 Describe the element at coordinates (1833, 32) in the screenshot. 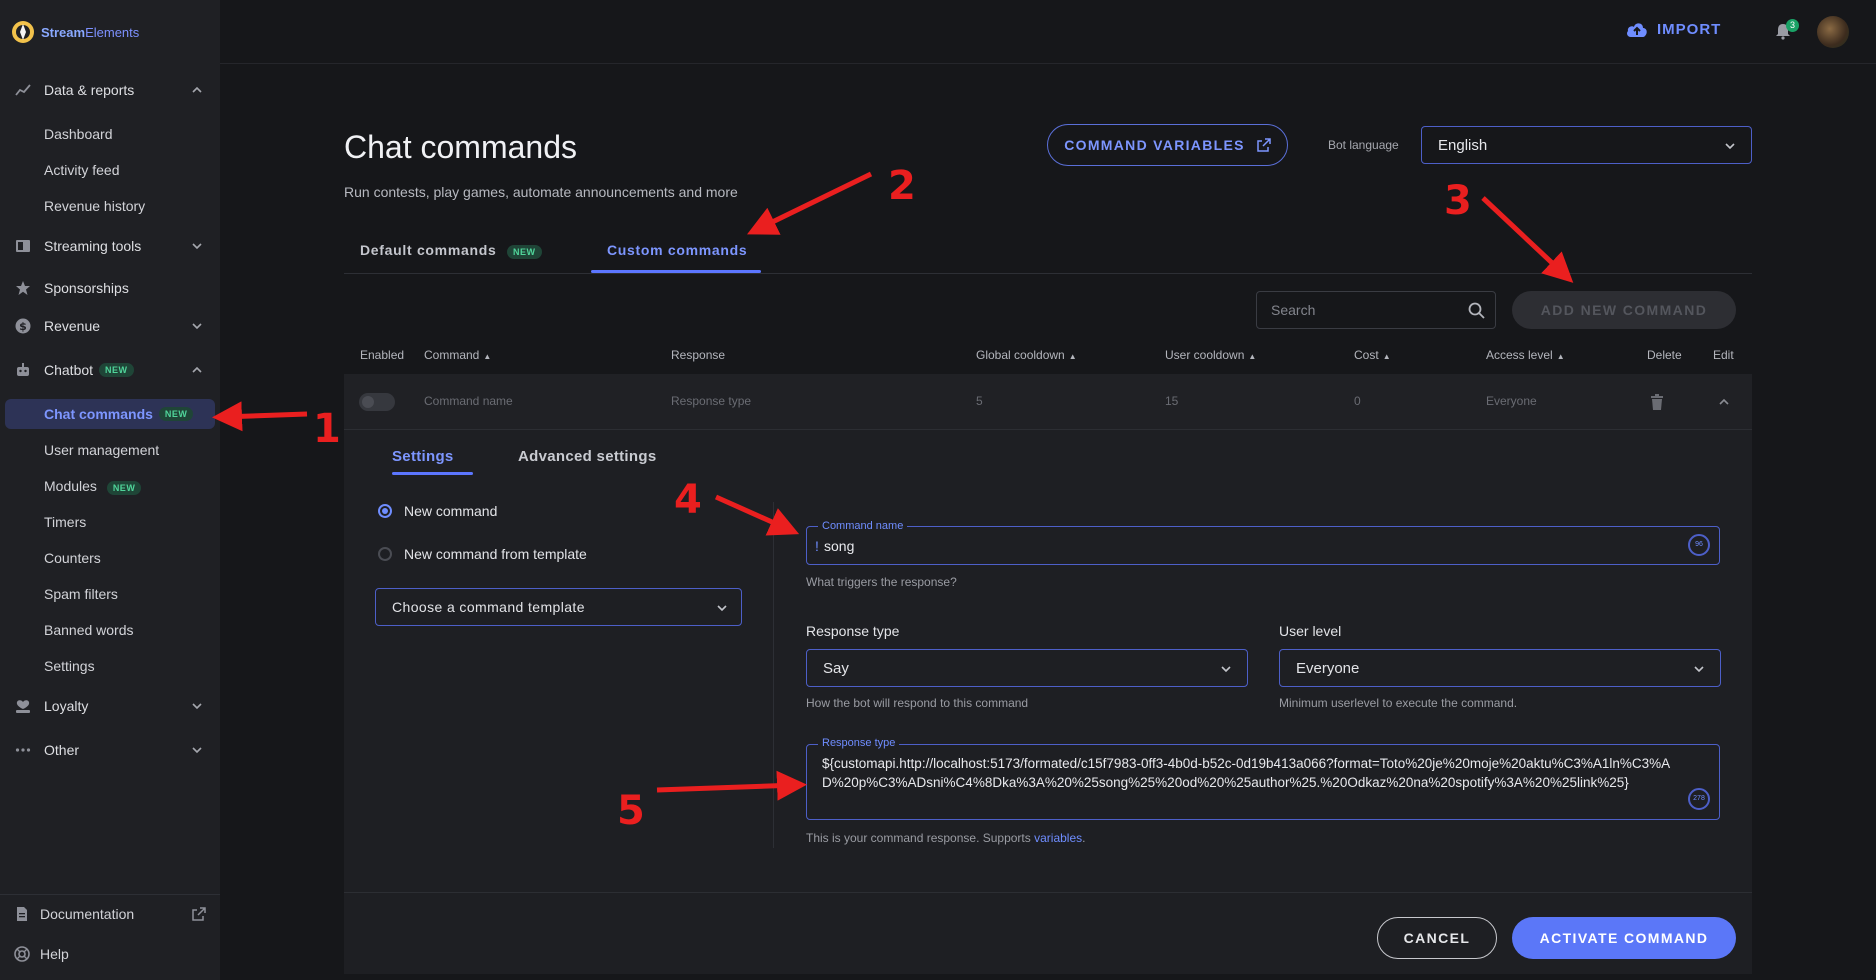

I see `user-avatar` at that location.